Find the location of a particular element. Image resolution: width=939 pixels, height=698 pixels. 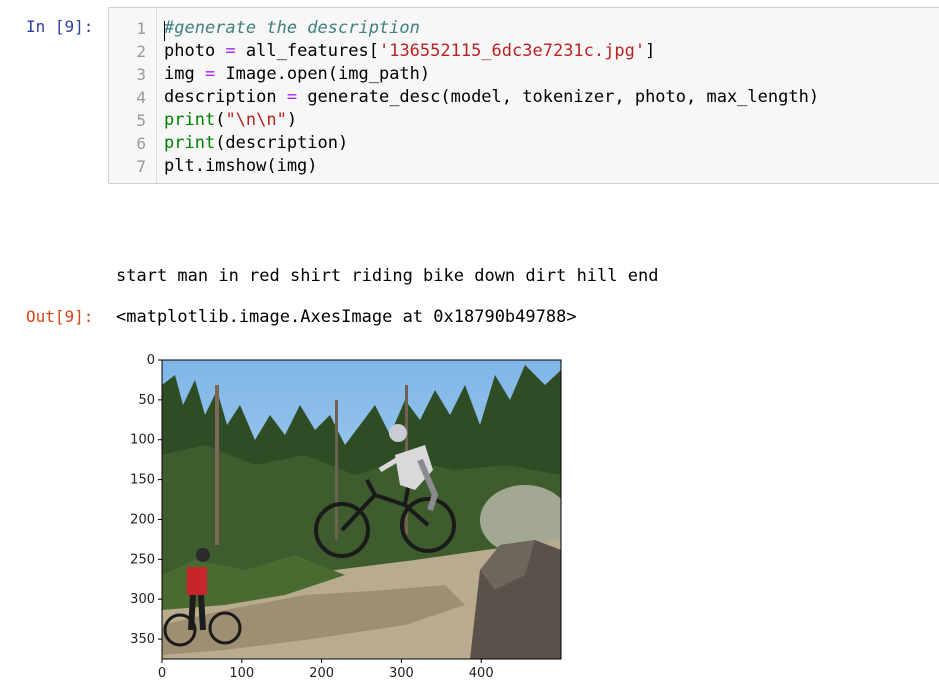

code-token: '136552115_6dc3e7231c.jpg' is located at coordinates (512, 51).